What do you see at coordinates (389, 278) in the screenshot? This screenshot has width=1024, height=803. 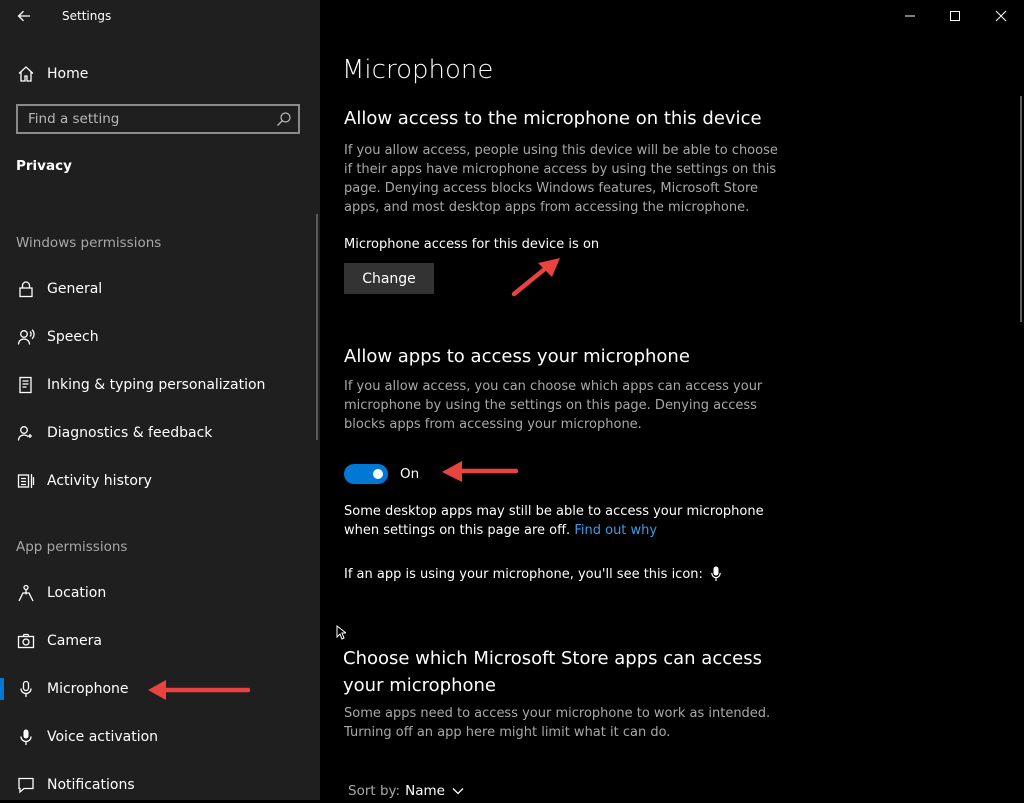 I see `change-button: Change` at bounding box center [389, 278].